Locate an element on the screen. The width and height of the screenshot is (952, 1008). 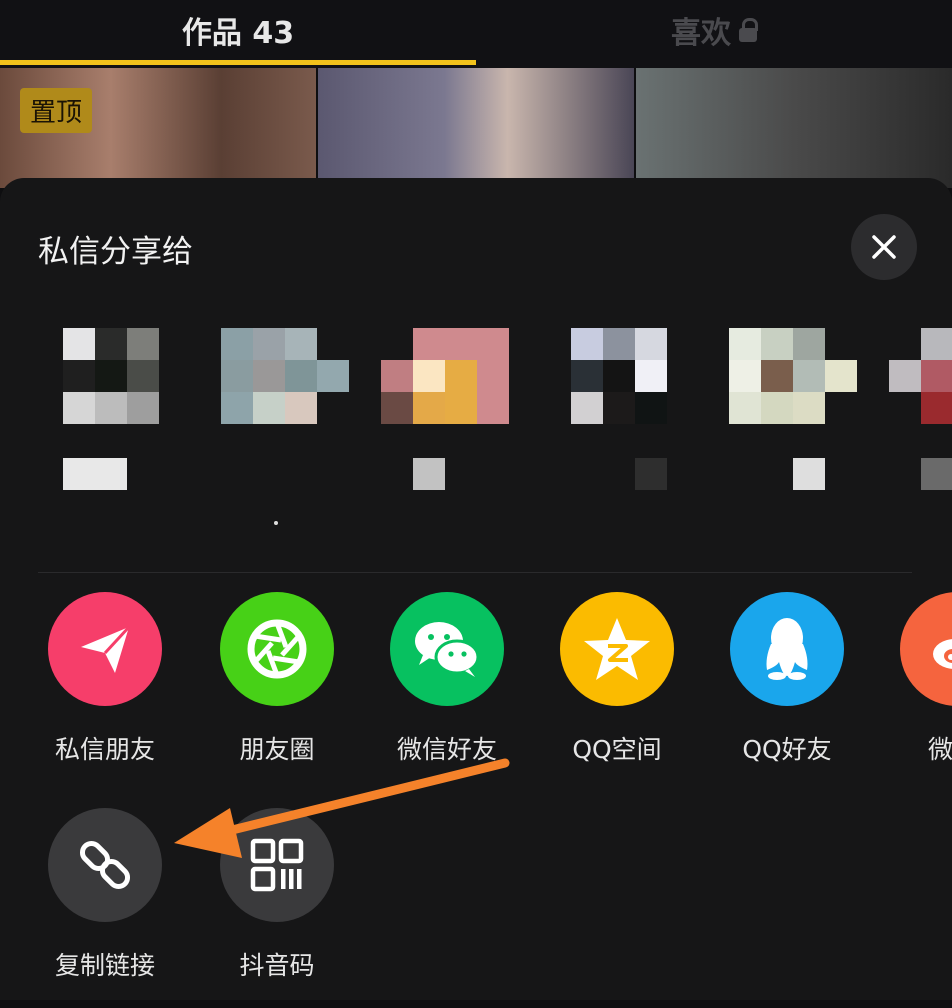
tab-works: 作品 43 is located at coordinates (238, 30).